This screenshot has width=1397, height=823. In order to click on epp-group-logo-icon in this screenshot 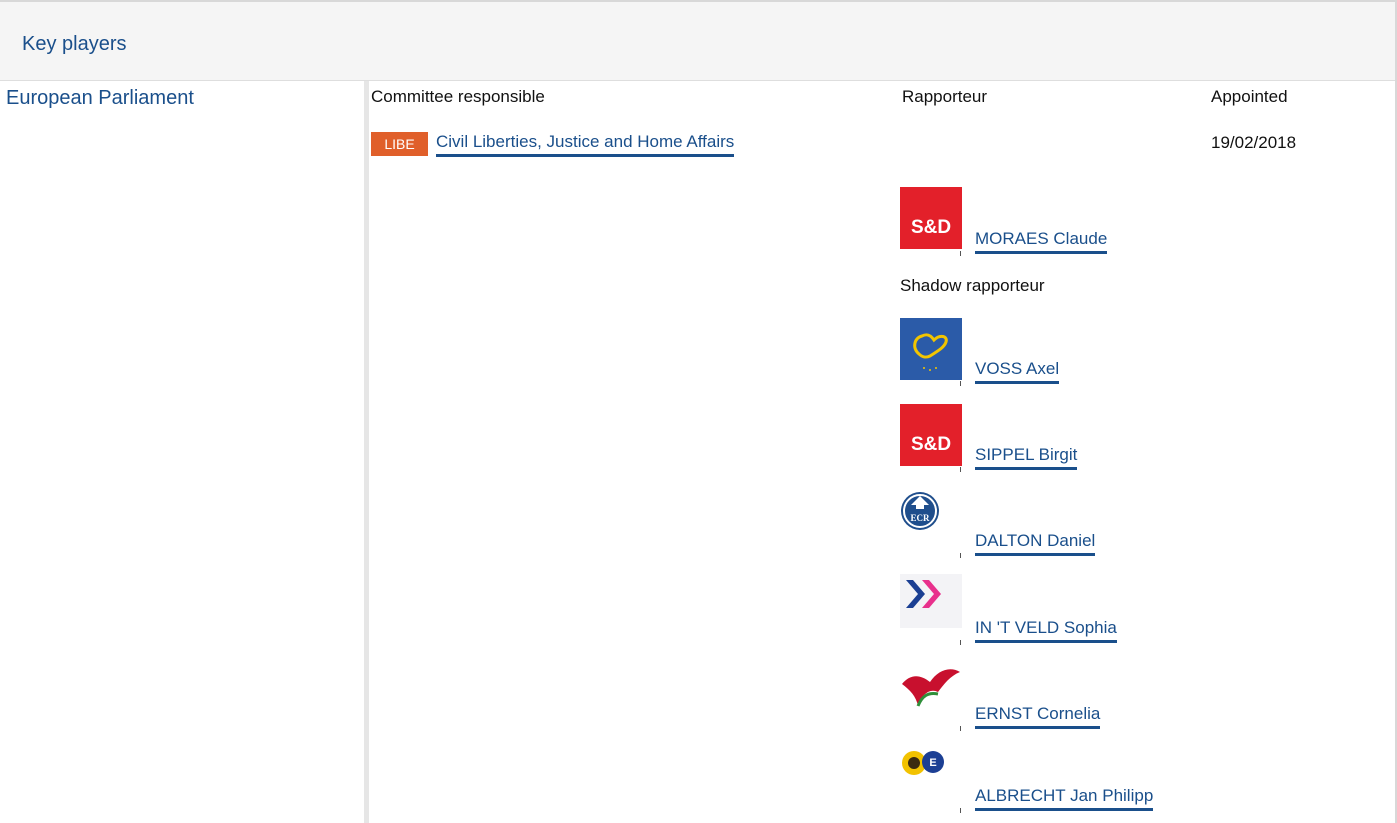, I will do `click(931, 349)`.